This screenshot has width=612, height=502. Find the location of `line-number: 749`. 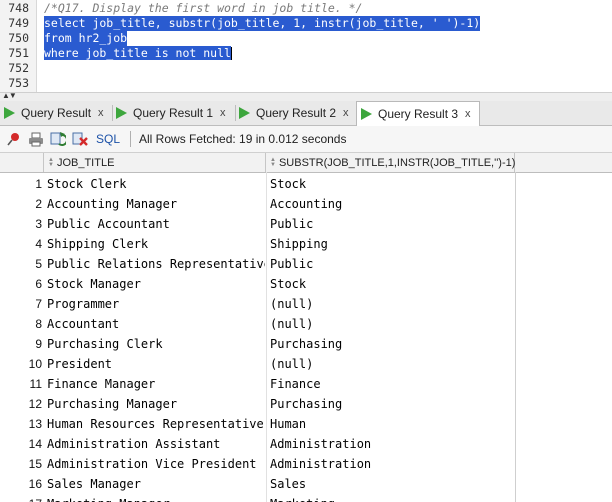

line-number: 749 is located at coordinates (18, 23).